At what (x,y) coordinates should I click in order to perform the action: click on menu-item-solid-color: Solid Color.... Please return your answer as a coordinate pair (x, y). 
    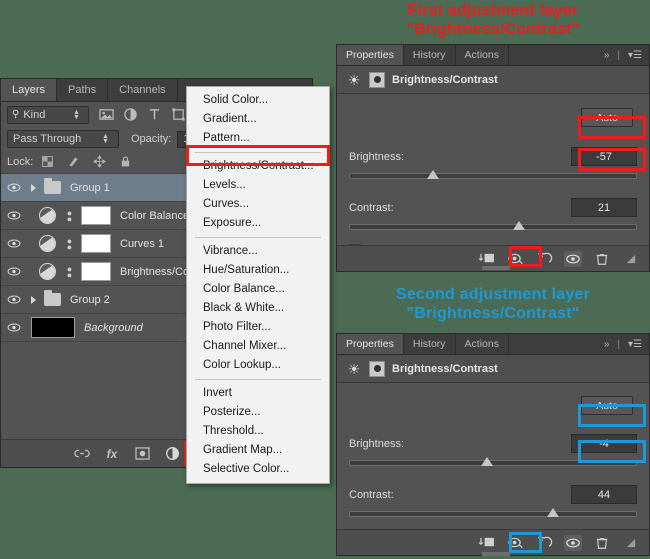
    Looking at the image, I should click on (258, 100).